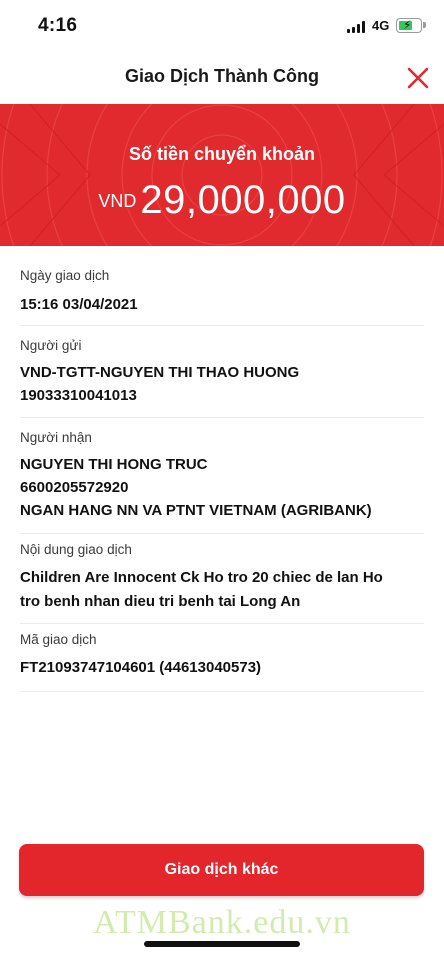 Image resolution: width=444 pixels, height=960 pixels. What do you see at coordinates (222, 286) in the screenshot?
I see `date-field: Ngày giao dịch 15:16 03/04/2021` at bounding box center [222, 286].